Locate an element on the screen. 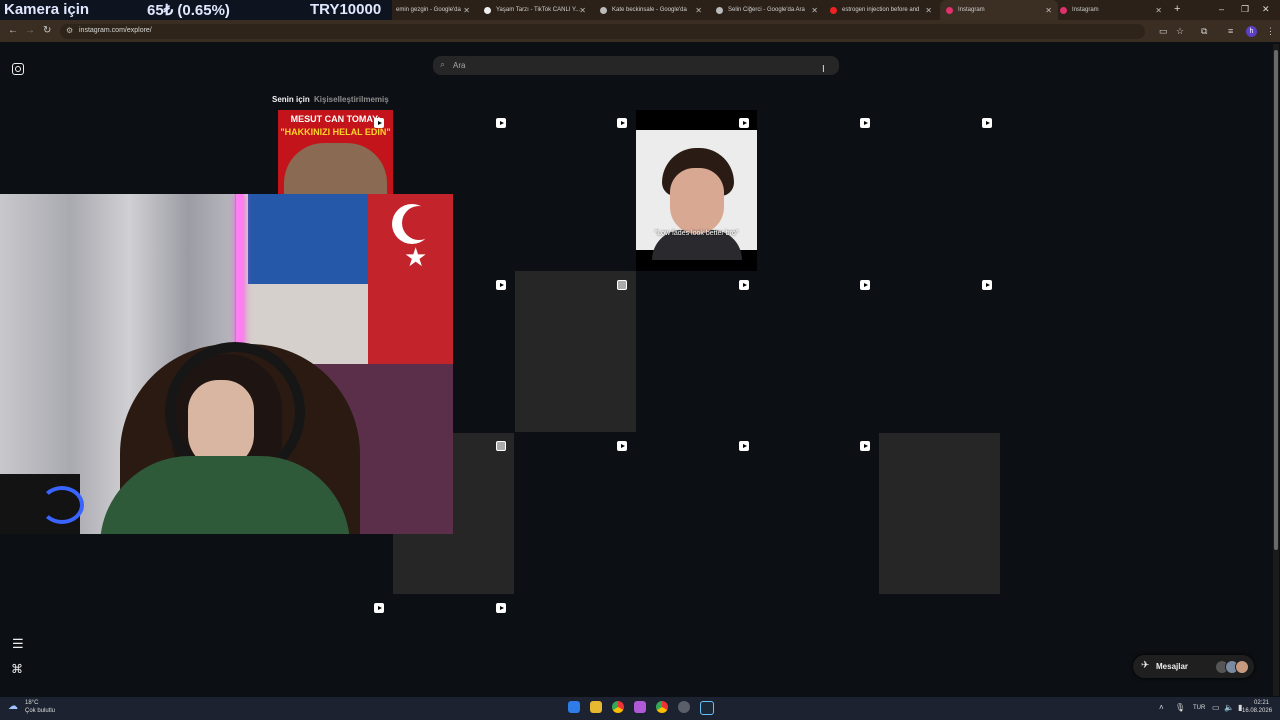 The image size is (1280, 720). url-bar: ⚙ instagram.com/explore/ is located at coordinates (602, 31).